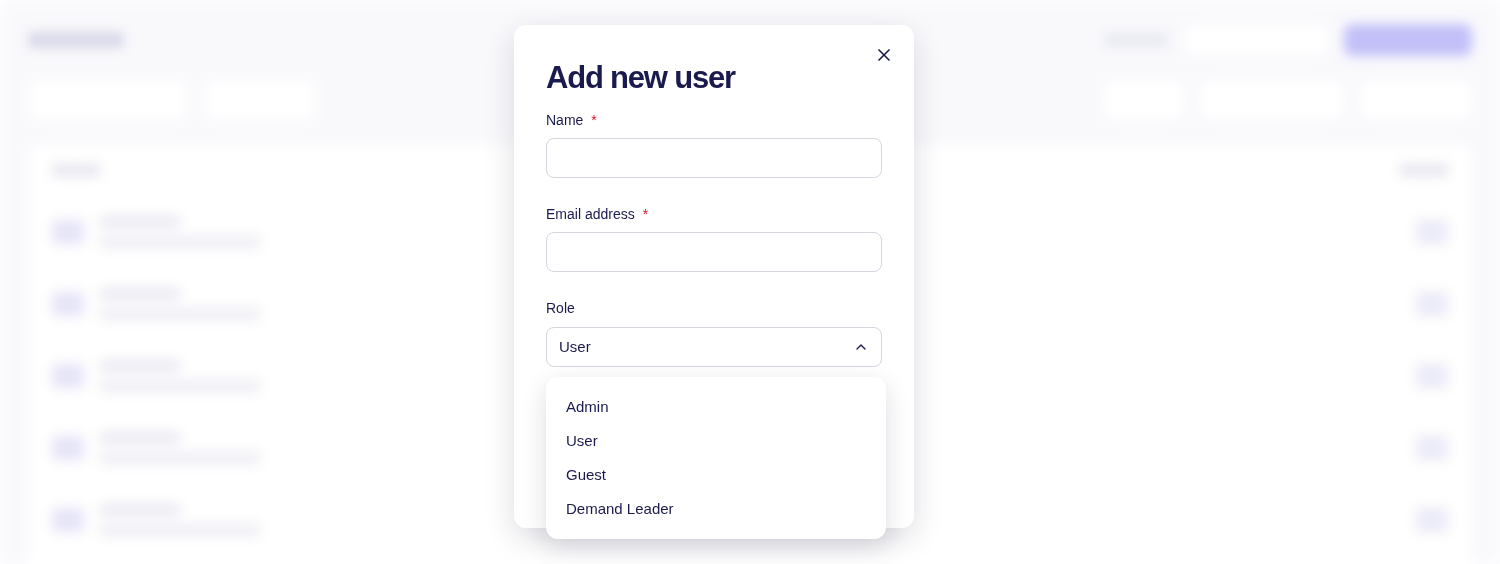 This screenshot has height=564, width=1500. I want to click on menu-item: Admin, so click(716, 407).